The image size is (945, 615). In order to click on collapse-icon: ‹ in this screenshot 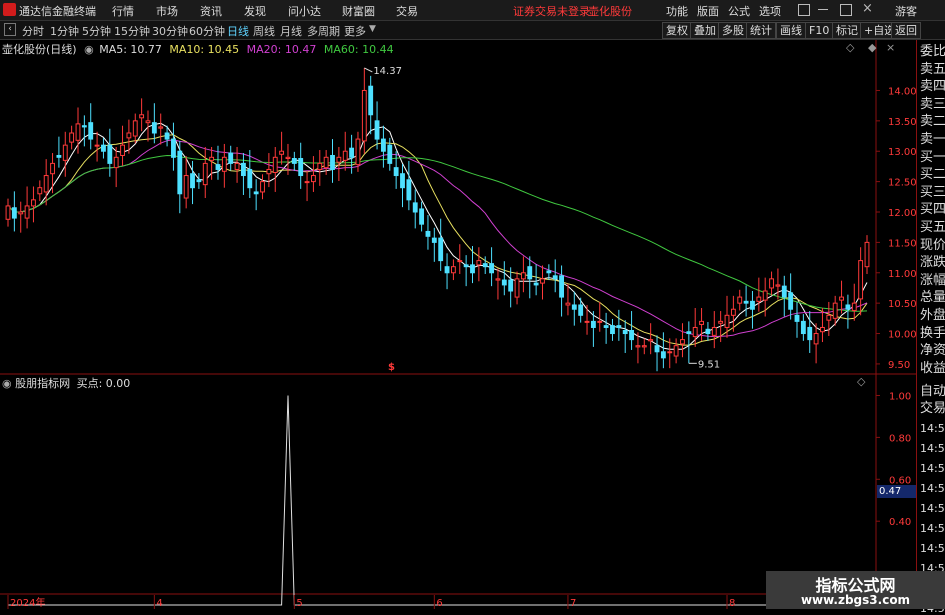, I will do `click(10, 29)`.